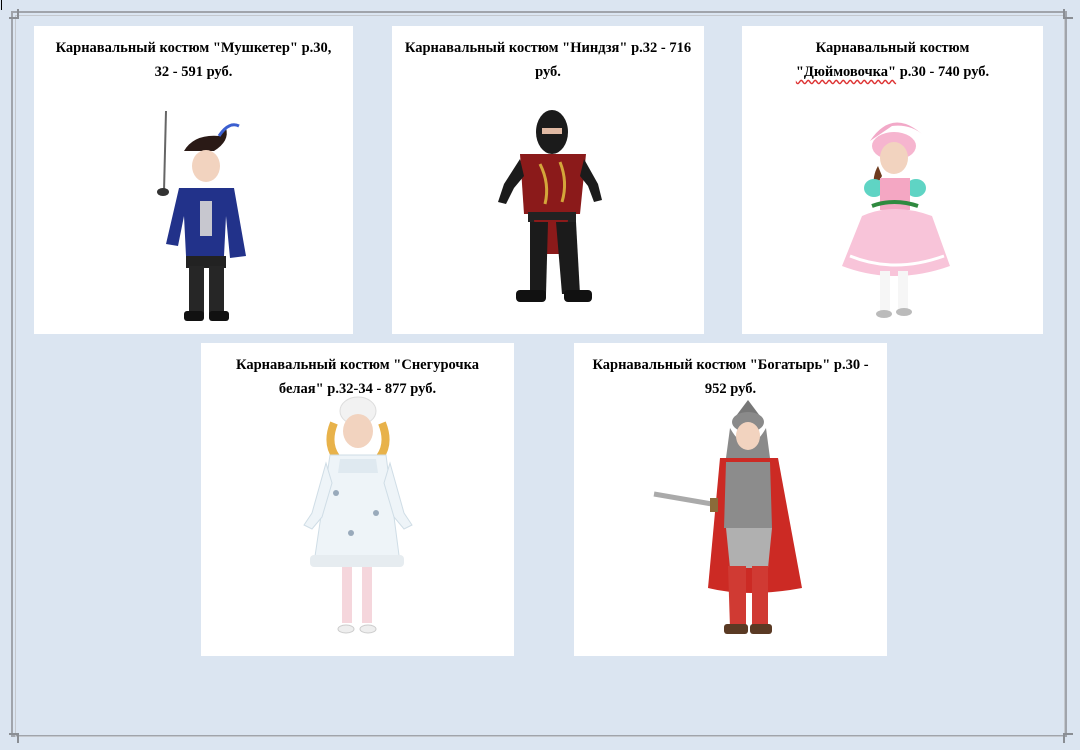  What do you see at coordinates (896, 220) in the screenshot?
I see `thumbelina-costume-image` at bounding box center [896, 220].